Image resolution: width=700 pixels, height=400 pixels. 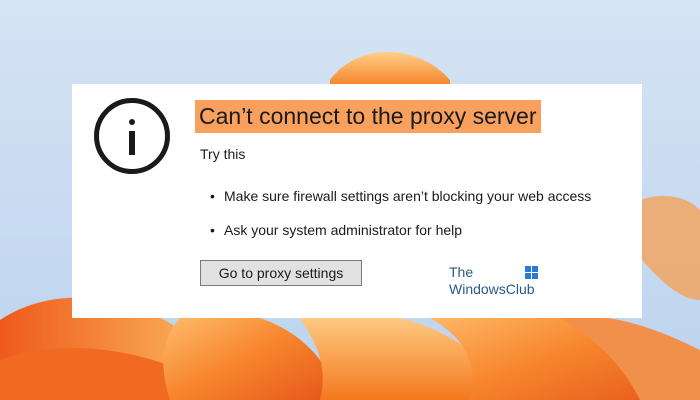 What do you see at coordinates (368, 116) in the screenshot?
I see `dialog-title: Can’t connect to the proxy server` at bounding box center [368, 116].